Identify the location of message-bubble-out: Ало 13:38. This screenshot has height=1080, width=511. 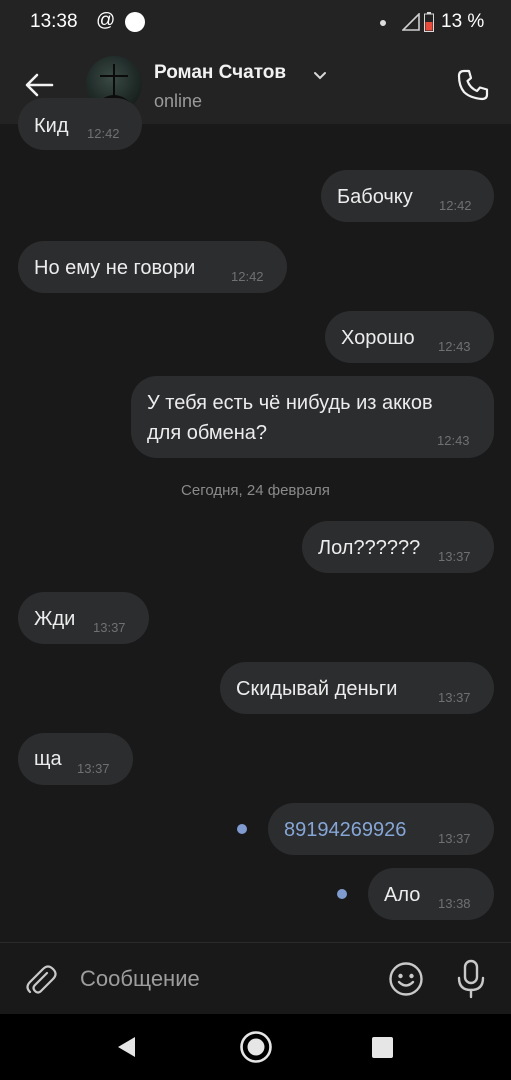
(431, 894).